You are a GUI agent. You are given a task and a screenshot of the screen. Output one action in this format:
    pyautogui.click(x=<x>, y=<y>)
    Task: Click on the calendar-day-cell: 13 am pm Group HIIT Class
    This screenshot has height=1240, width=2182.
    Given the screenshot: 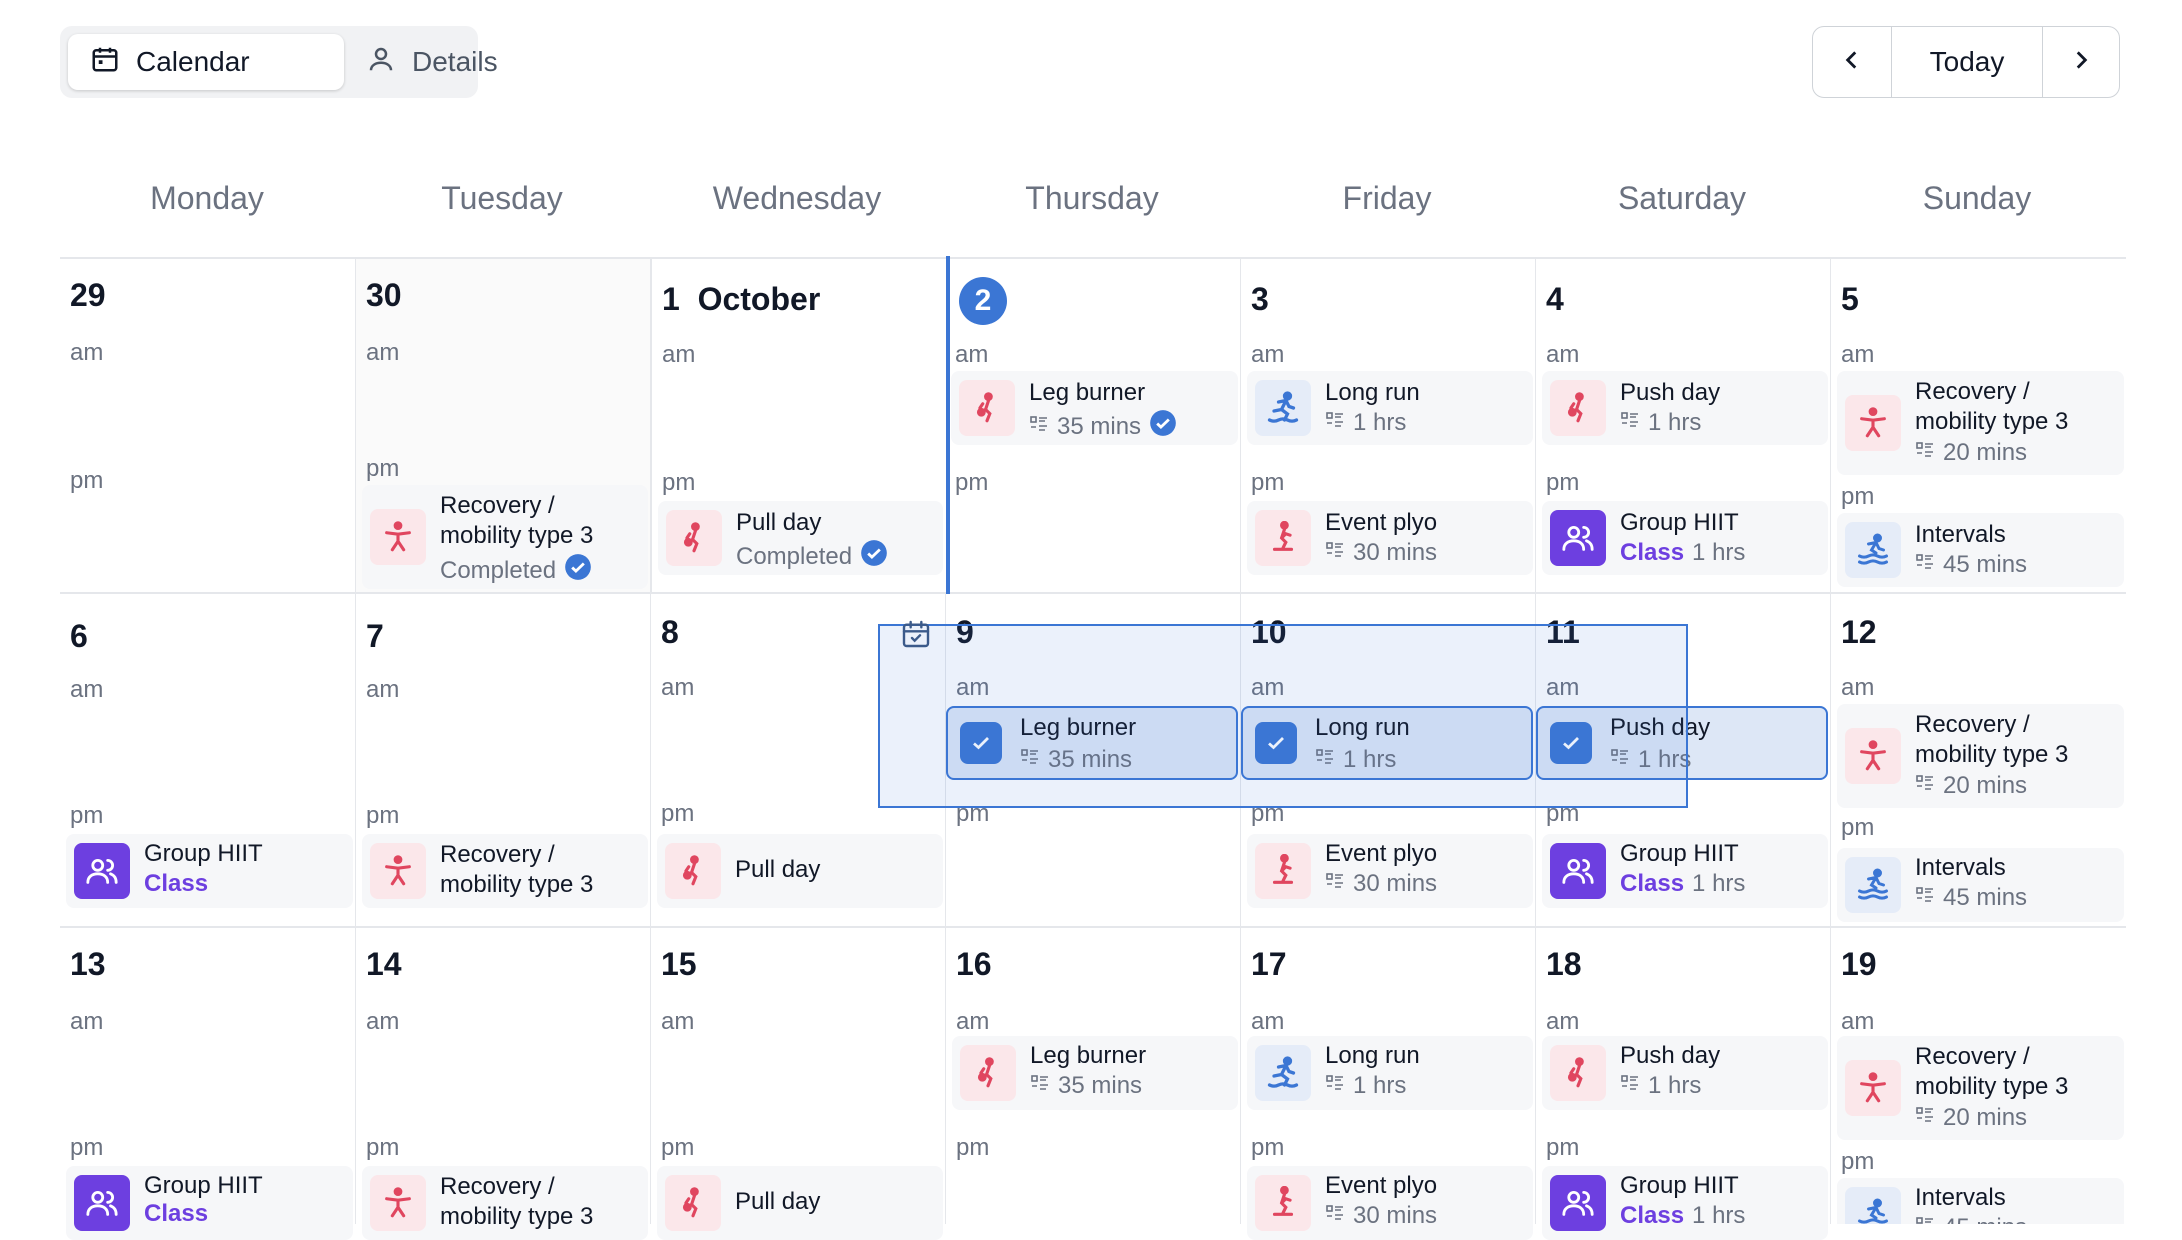 What is the action you would take?
    pyautogui.click(x=207, y=1084)
    